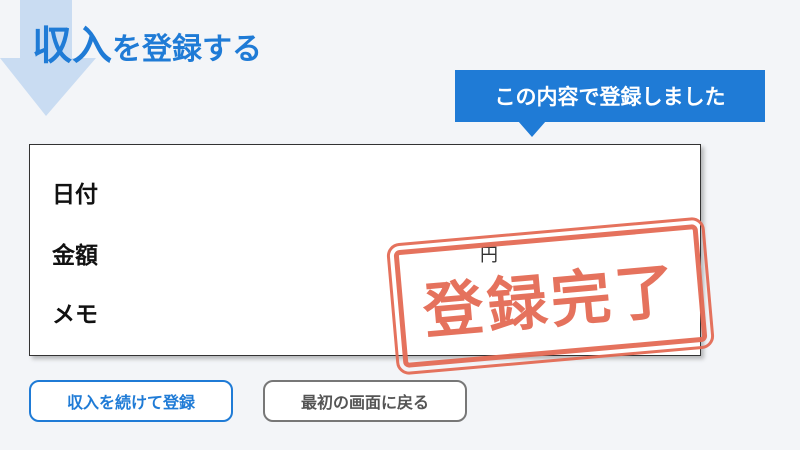 The width and height of the screenshot is (800, 450). What do you see at coordinates (131, 401) in the screenshot?
I see `continue-register-income-button: 収入を続けて登録` at bounding box center [131, 401].